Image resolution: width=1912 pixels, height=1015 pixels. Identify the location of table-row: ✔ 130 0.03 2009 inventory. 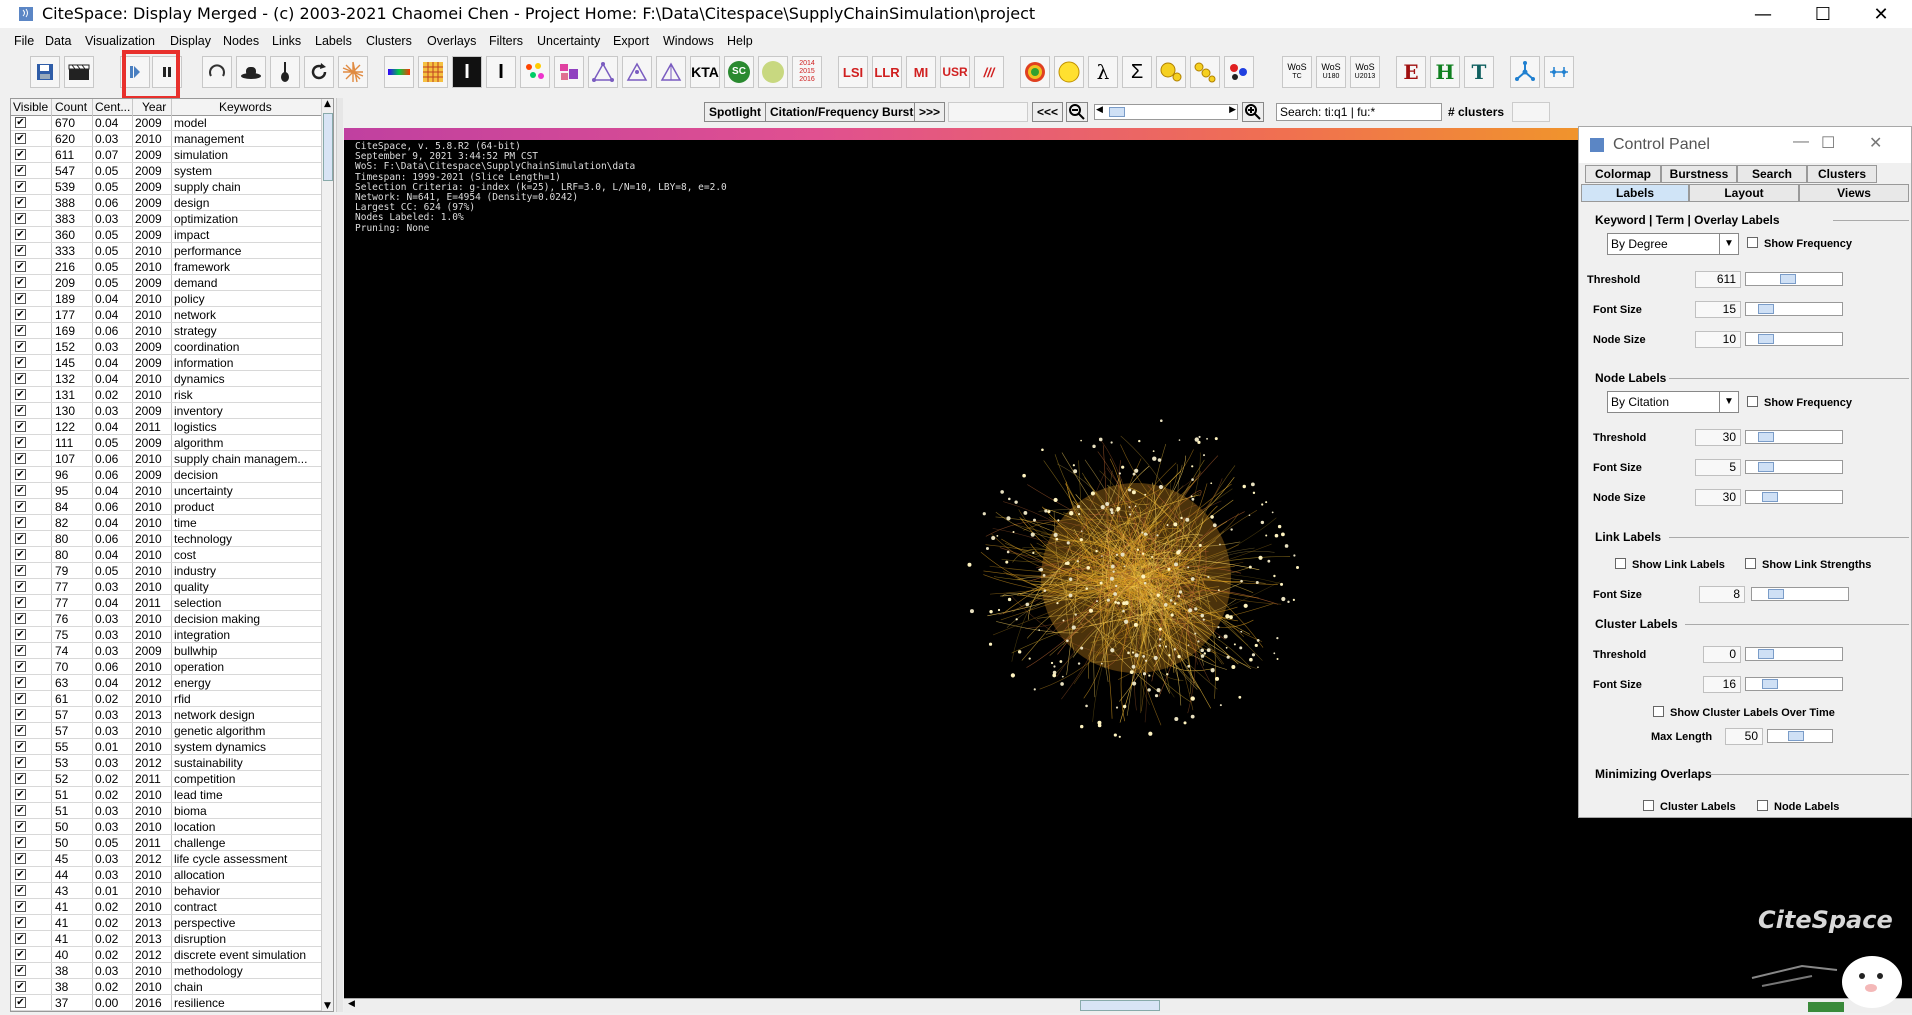
(166, 411).